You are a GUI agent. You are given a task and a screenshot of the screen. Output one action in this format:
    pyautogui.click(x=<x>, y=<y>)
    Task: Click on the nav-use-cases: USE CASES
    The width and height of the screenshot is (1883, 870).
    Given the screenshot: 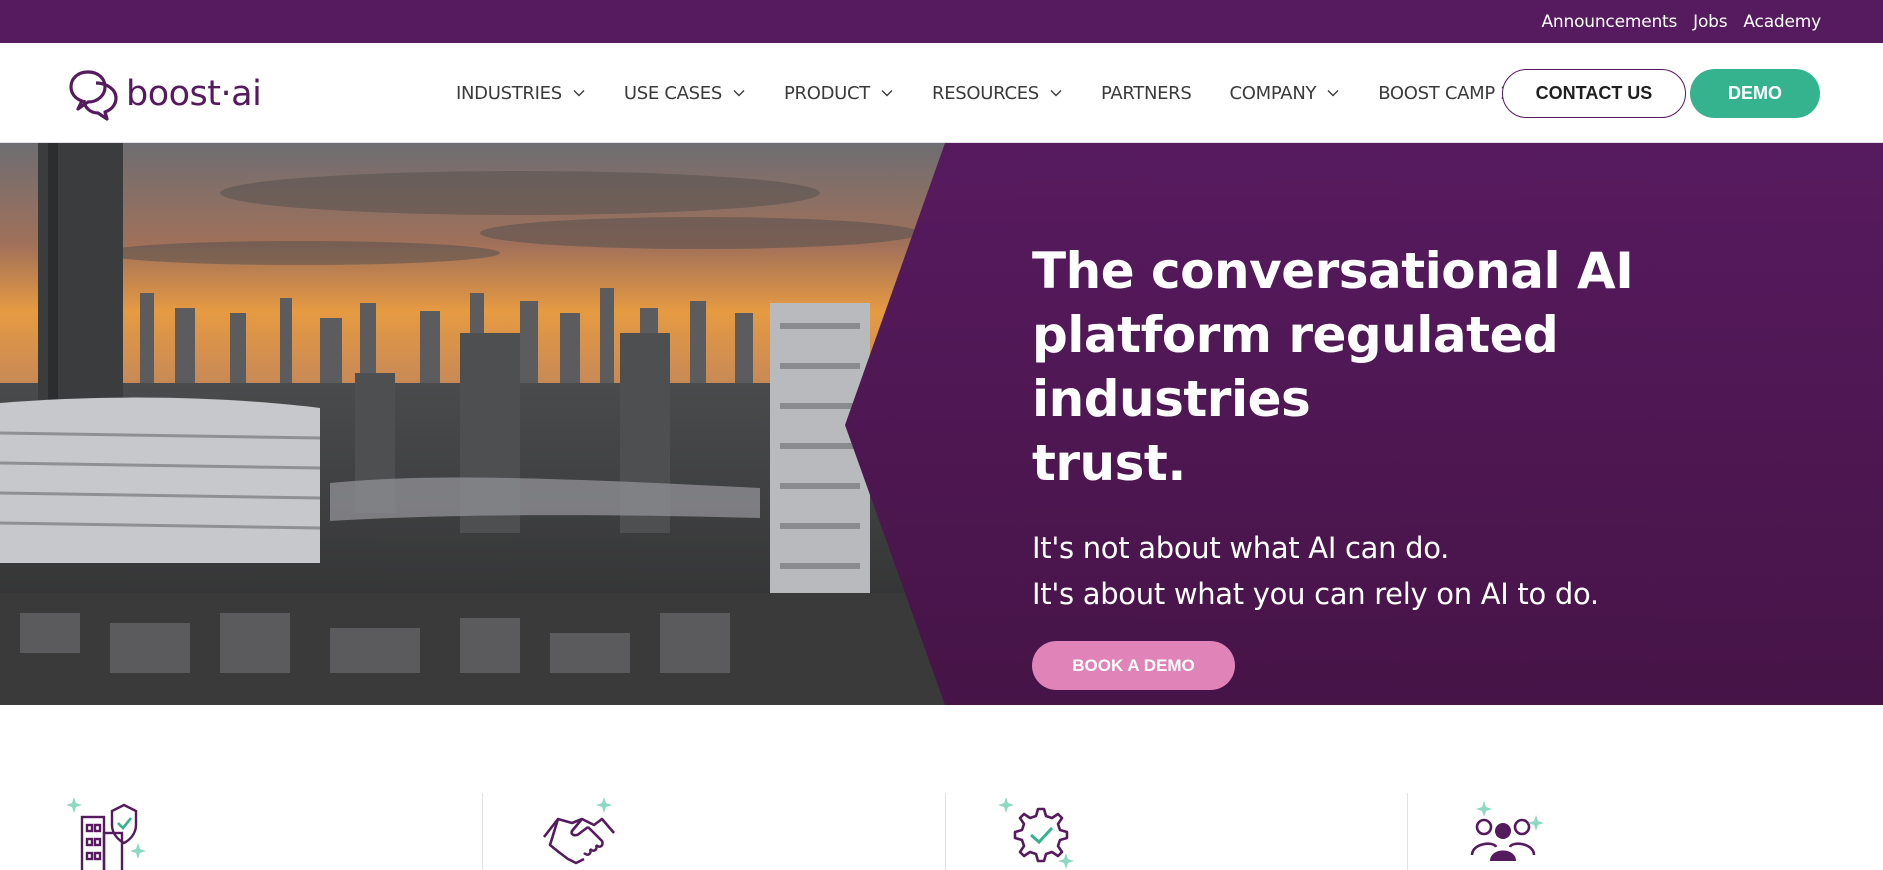 What is the action you would take?
    pyautogui.click(x=685, y=93)
    